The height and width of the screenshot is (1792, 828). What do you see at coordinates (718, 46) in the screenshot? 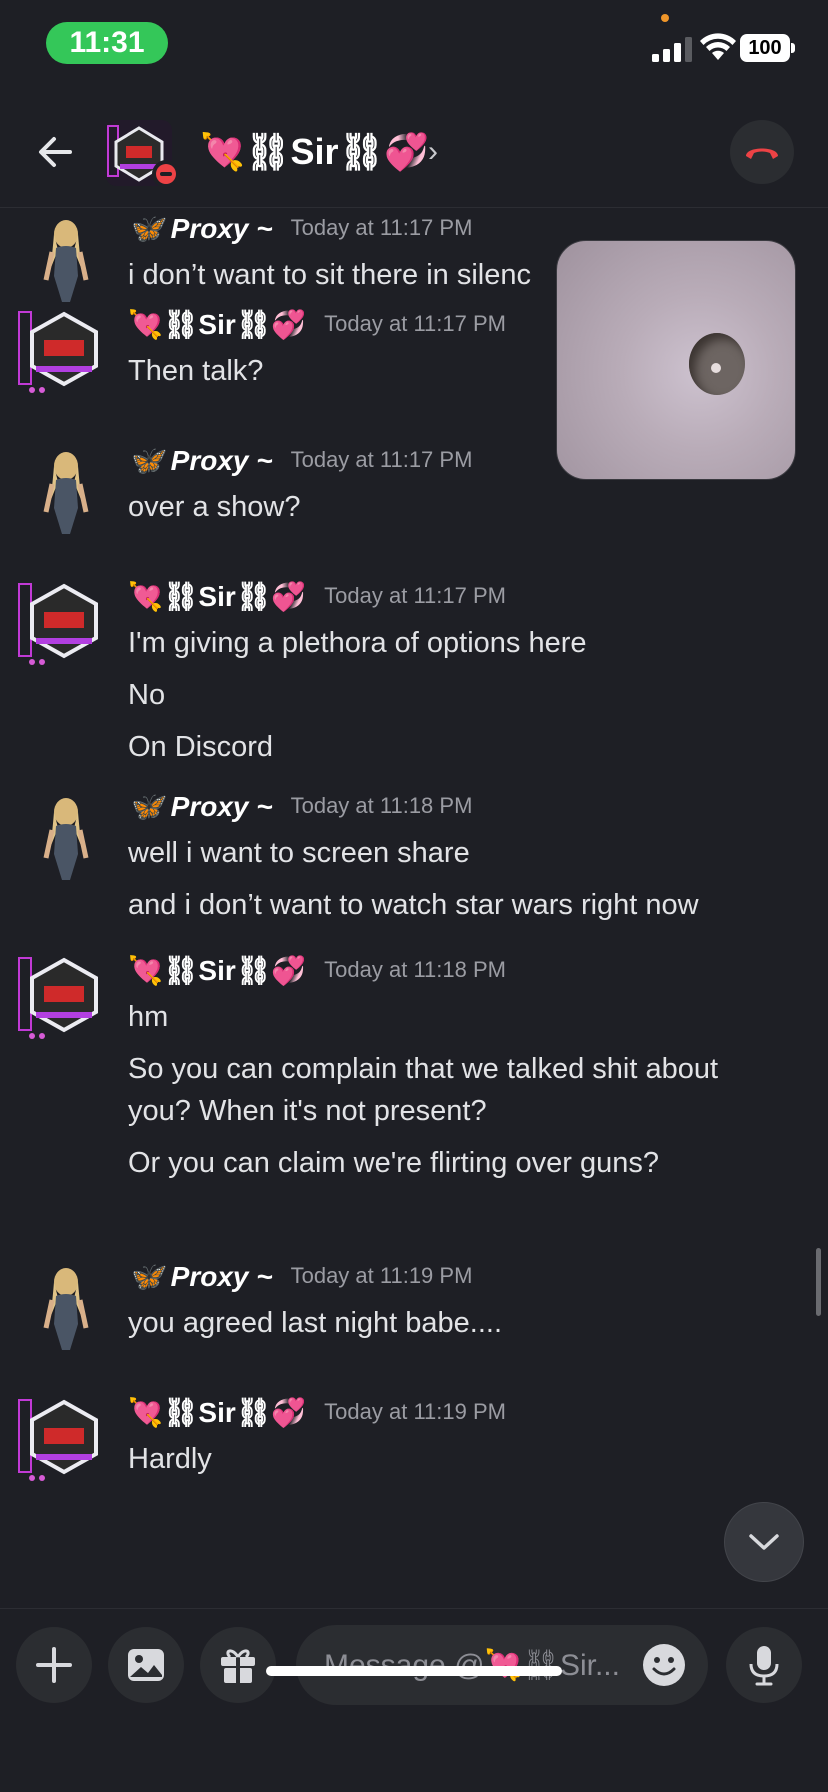
I see `wifi-icon` at bounding box center [718, 46].